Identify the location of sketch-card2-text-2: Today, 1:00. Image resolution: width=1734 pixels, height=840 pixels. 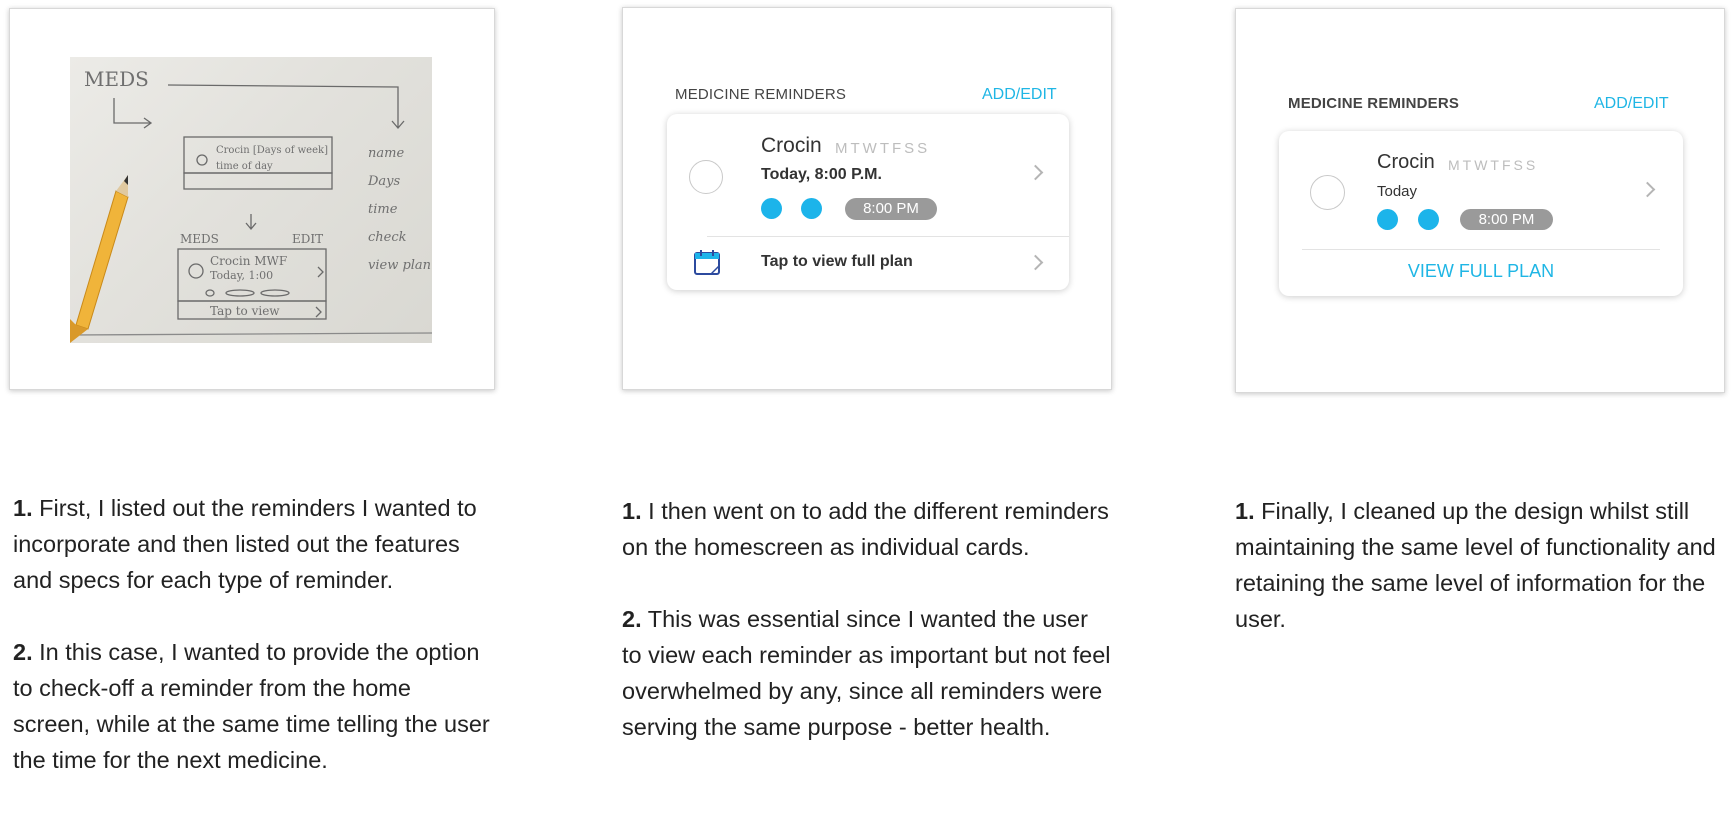
(241, 275).